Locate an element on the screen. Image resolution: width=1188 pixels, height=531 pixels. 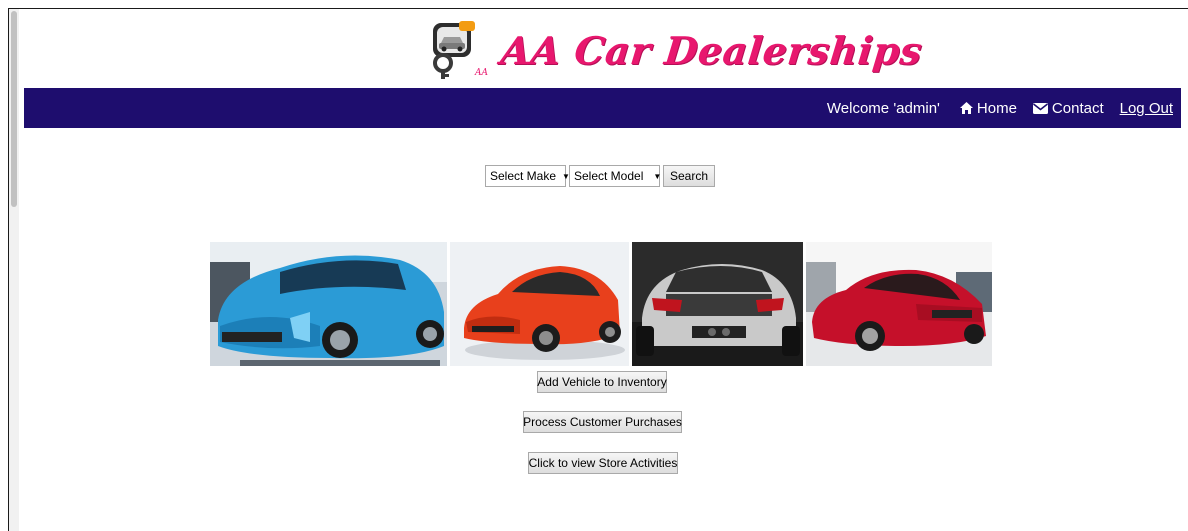
svg-text: AA is located at coordinates (481, 73).